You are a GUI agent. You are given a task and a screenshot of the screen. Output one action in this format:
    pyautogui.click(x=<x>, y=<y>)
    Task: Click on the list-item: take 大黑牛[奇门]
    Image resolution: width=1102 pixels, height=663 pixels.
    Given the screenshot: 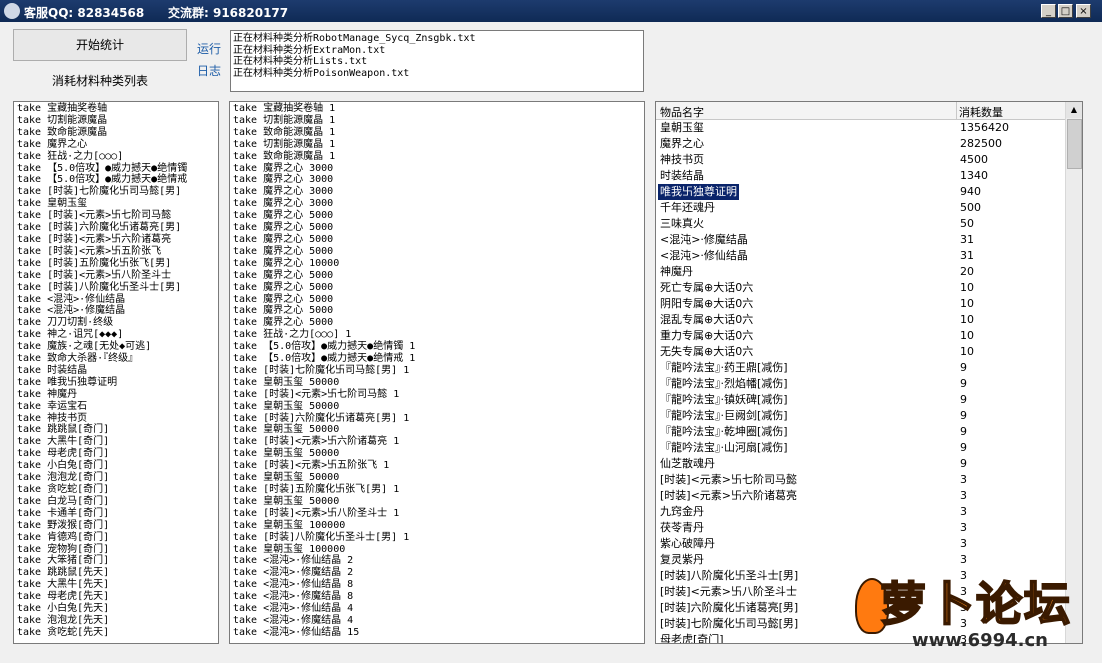 What is the action you would take?
    pyautogui.click(x=116, y=442)
    